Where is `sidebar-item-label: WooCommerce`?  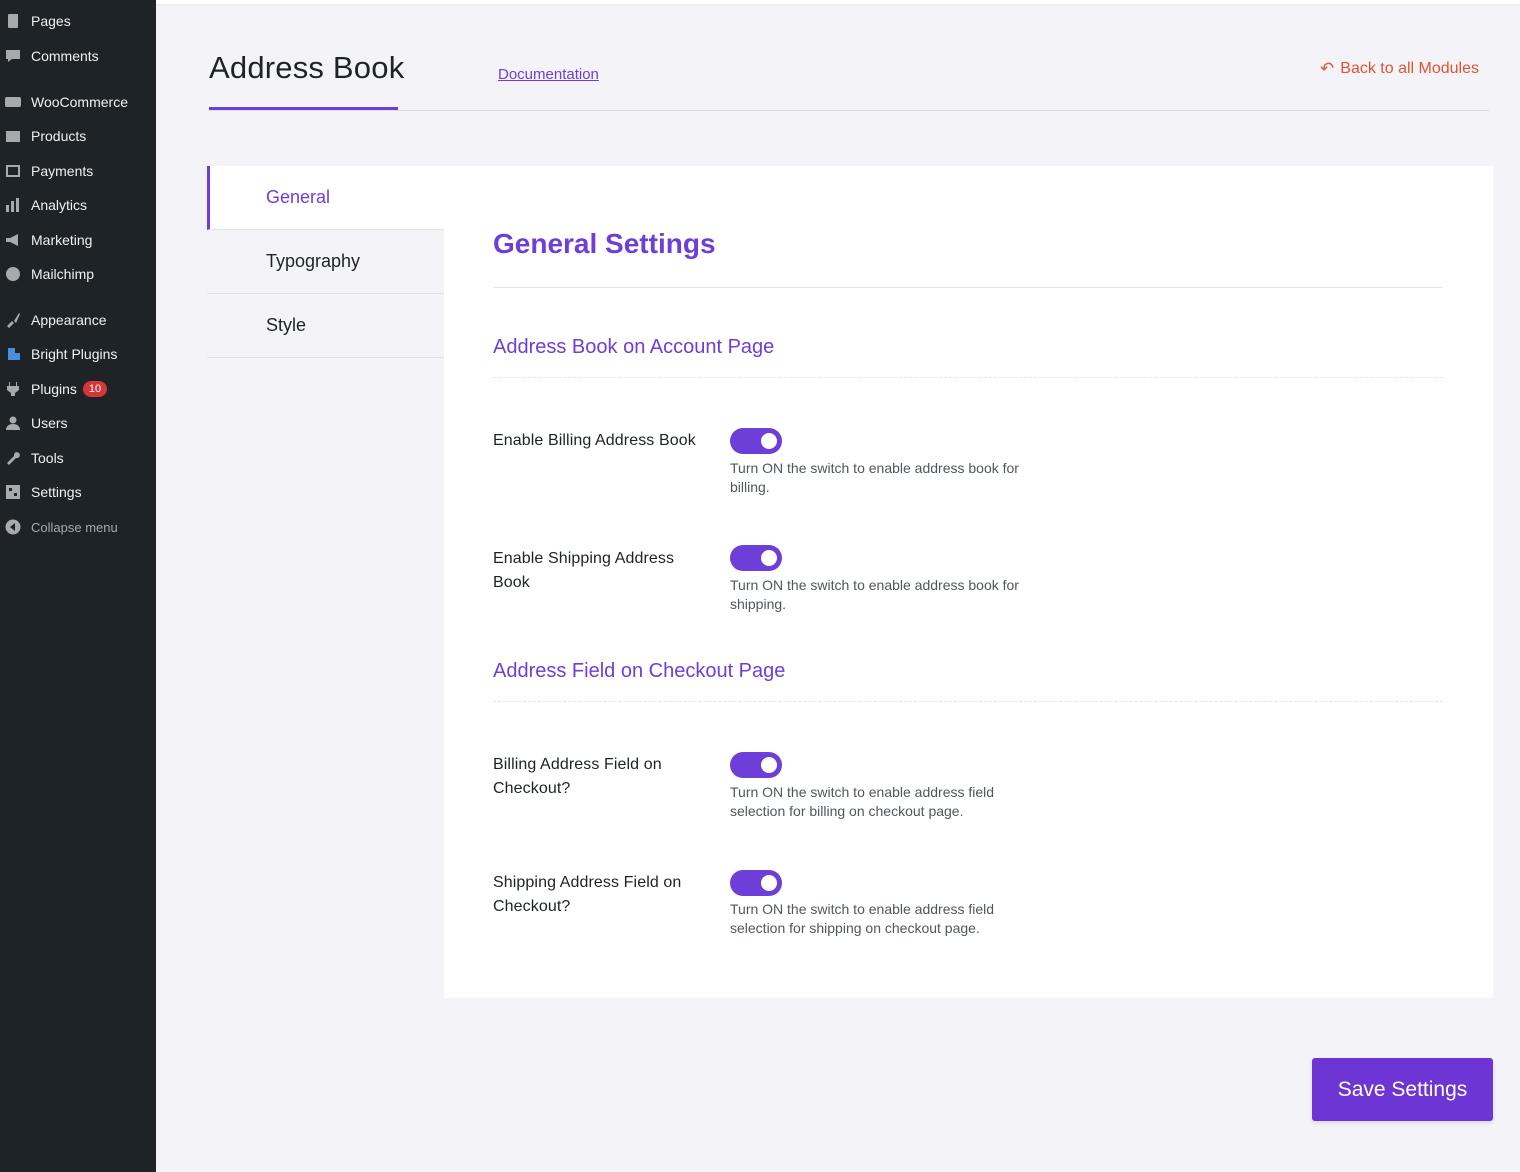
sidebar-item-label: WooCommerce is located at coordinates (79, 102).